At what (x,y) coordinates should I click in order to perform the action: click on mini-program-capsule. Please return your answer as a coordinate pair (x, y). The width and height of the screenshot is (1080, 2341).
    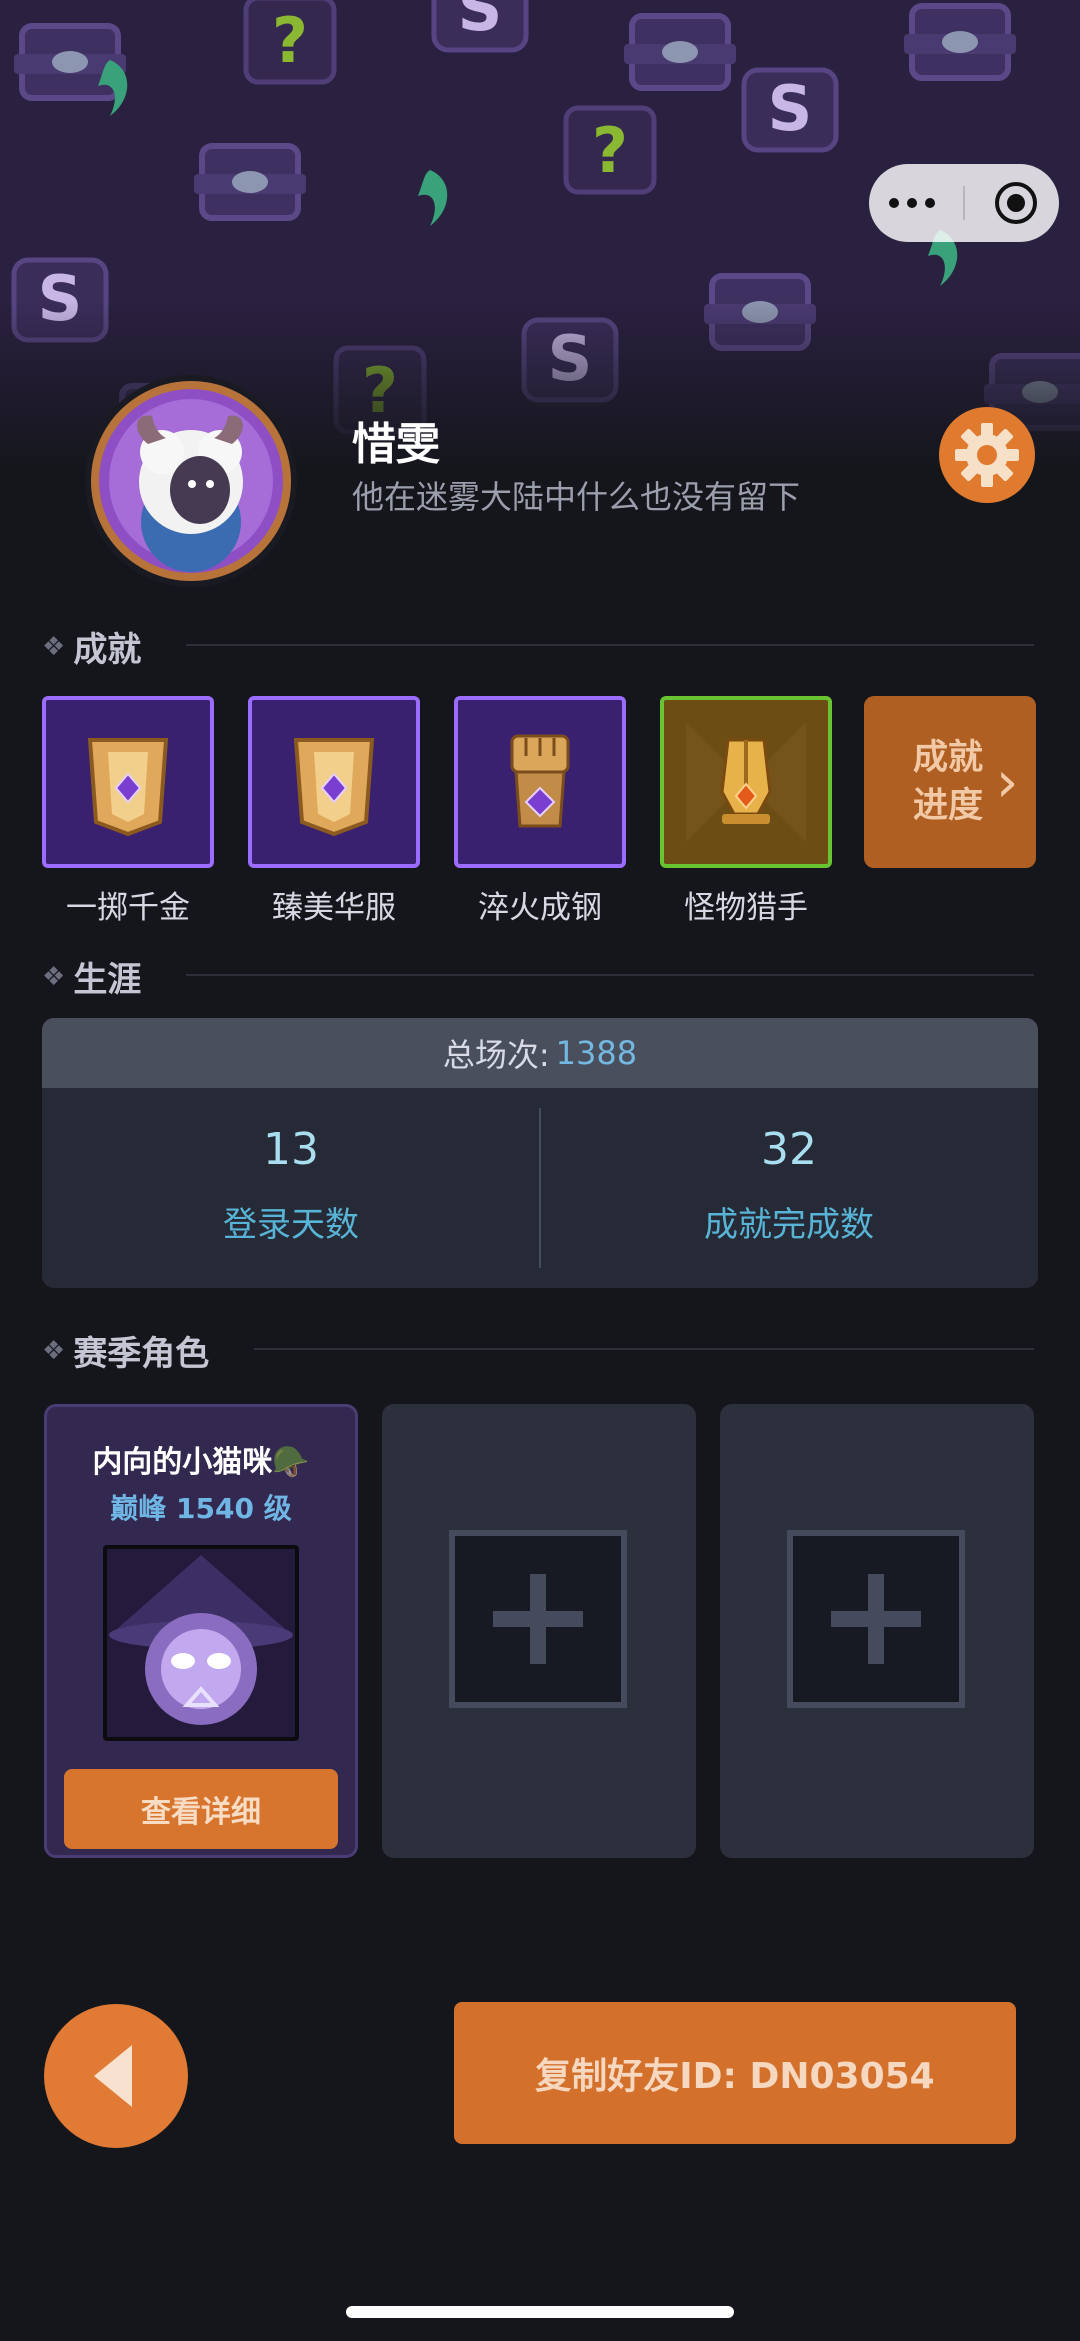
    Looking at the image, I should click on (964, 203).